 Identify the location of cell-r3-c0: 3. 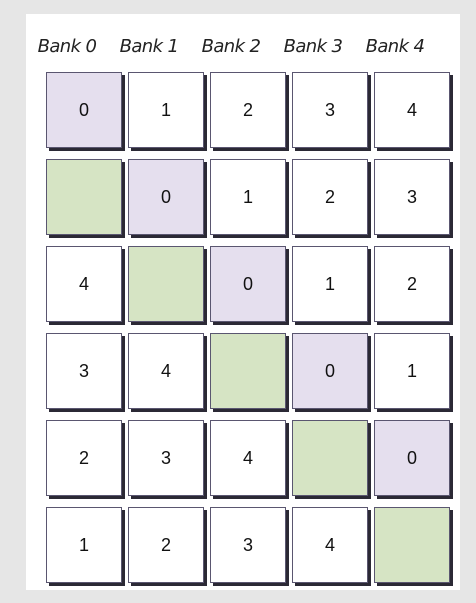
(84, 371).